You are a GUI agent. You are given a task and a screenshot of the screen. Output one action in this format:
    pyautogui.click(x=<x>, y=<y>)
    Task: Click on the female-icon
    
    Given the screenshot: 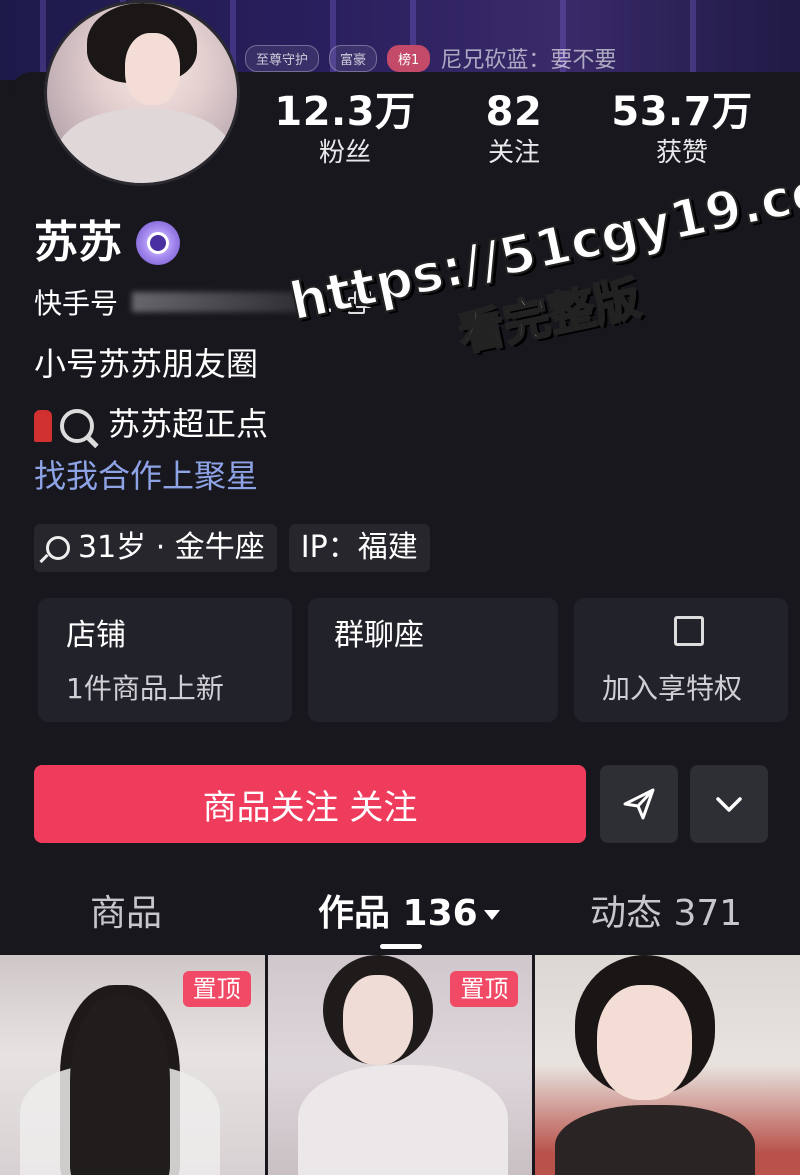 What is the action you would take?
    pyautogui.click(x=58, y=548)
    